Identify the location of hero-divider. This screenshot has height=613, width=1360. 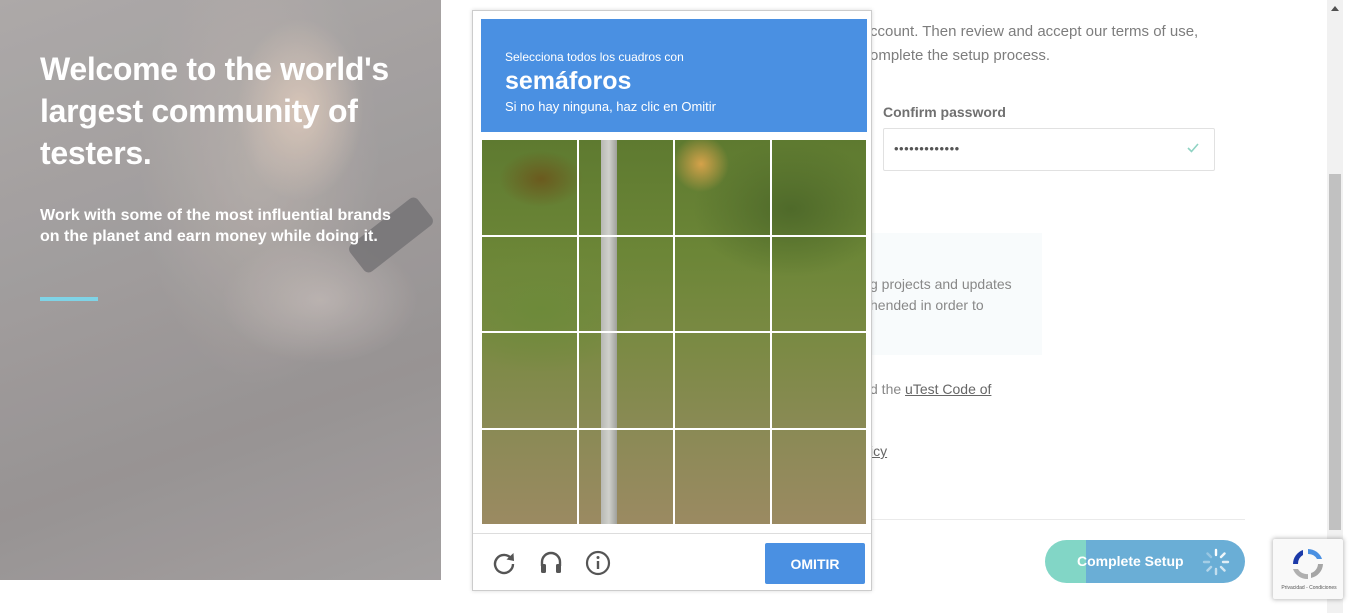
(69, 299).